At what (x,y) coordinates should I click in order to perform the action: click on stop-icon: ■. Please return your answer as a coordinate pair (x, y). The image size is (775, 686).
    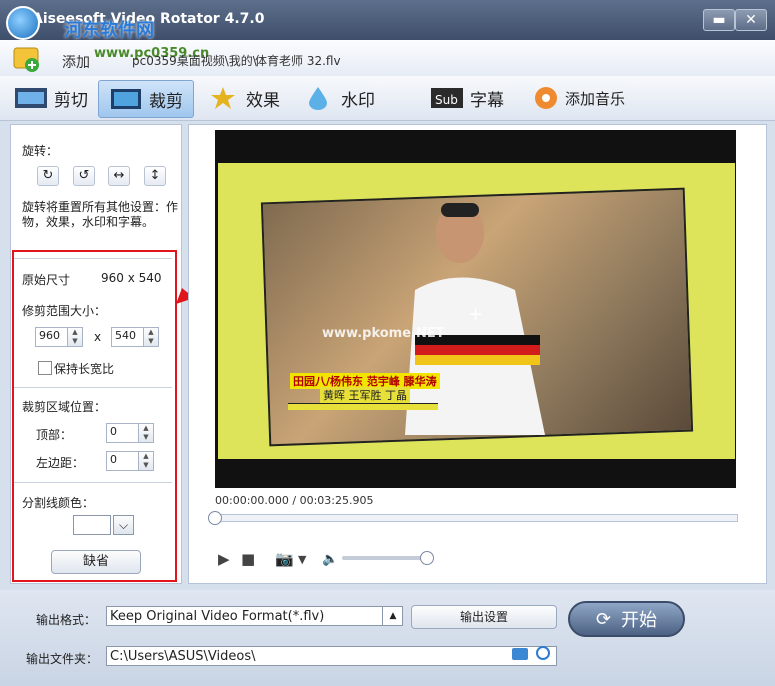
    Looking at the image, I should click on (248, 559).